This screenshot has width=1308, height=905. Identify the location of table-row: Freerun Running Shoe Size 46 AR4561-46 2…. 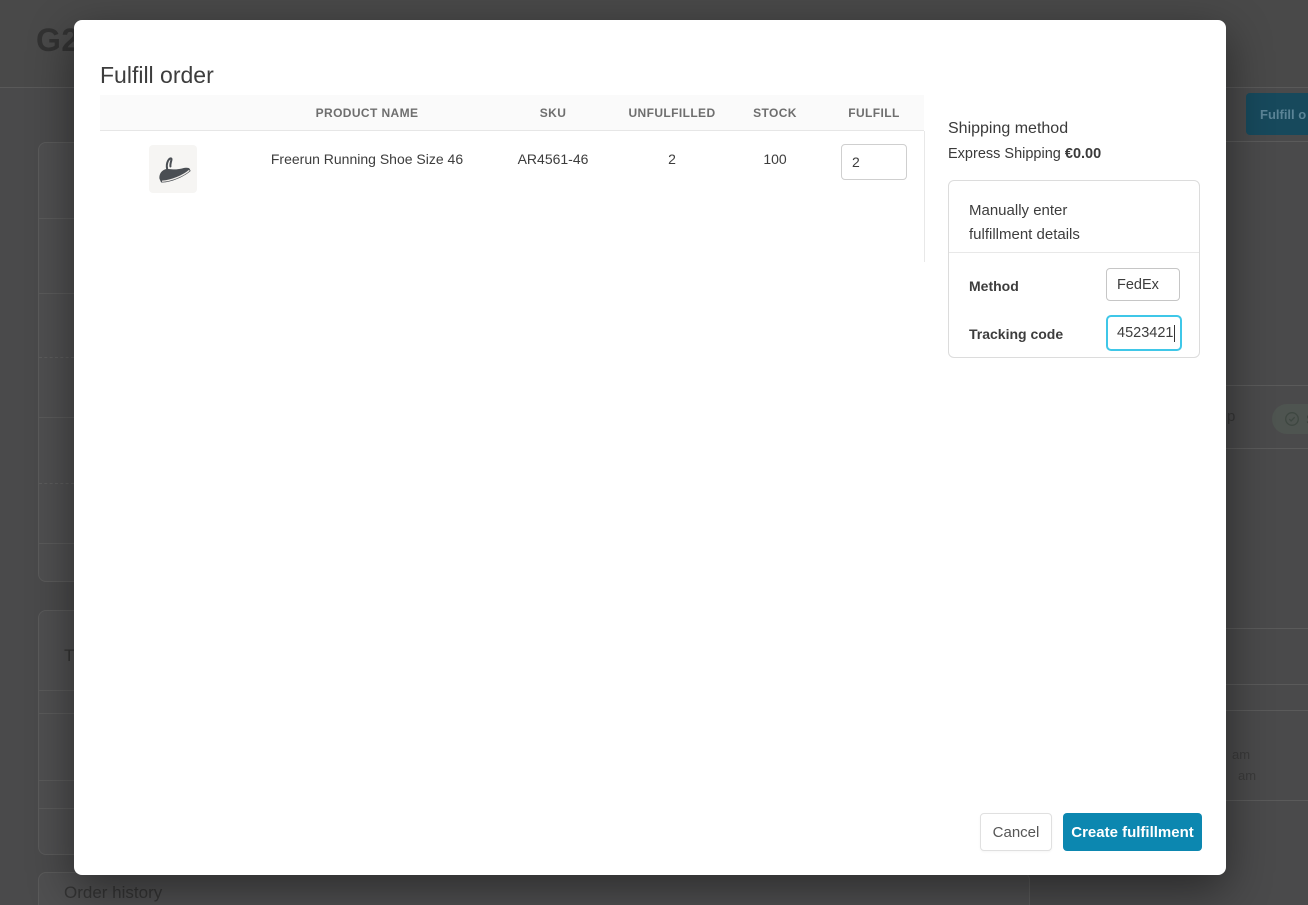
(512, 188).